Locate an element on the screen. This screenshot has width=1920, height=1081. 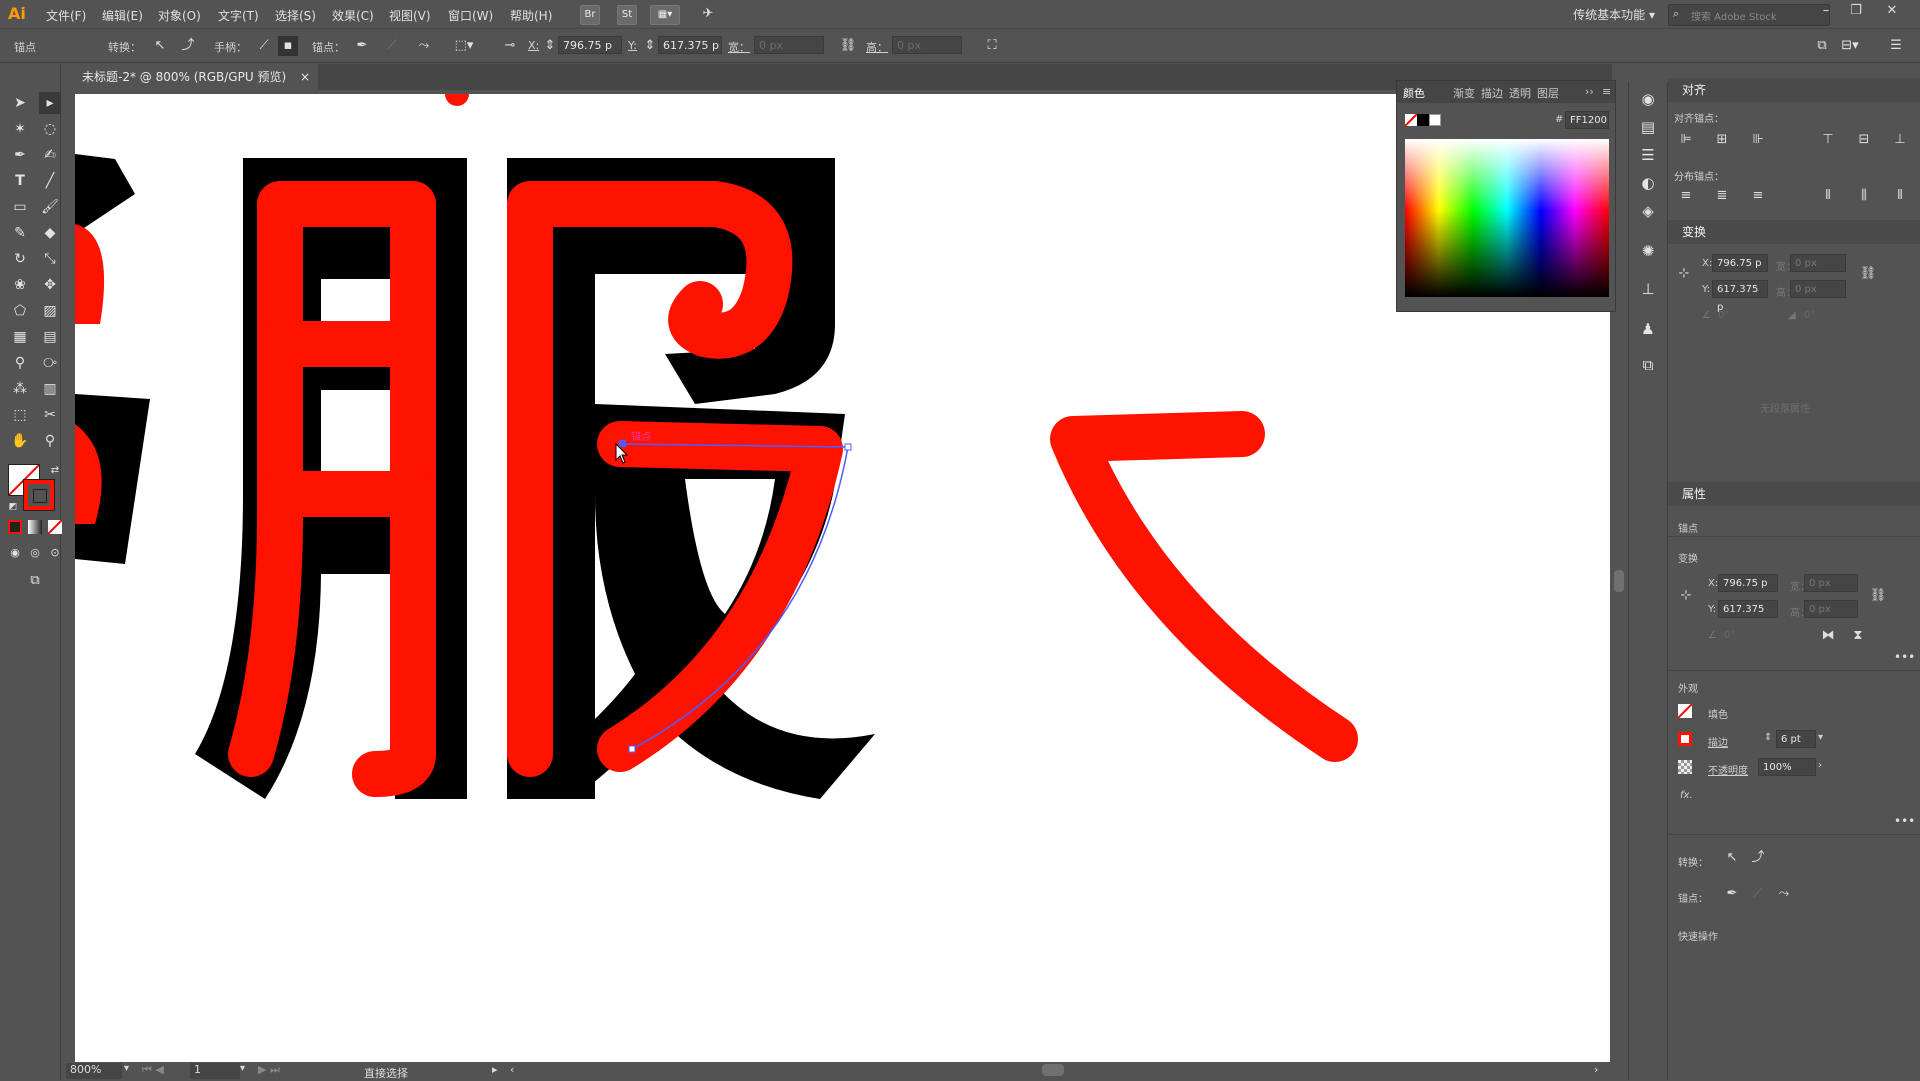
warp-tool-icon: ❀ is located at coordinates (20, 285).